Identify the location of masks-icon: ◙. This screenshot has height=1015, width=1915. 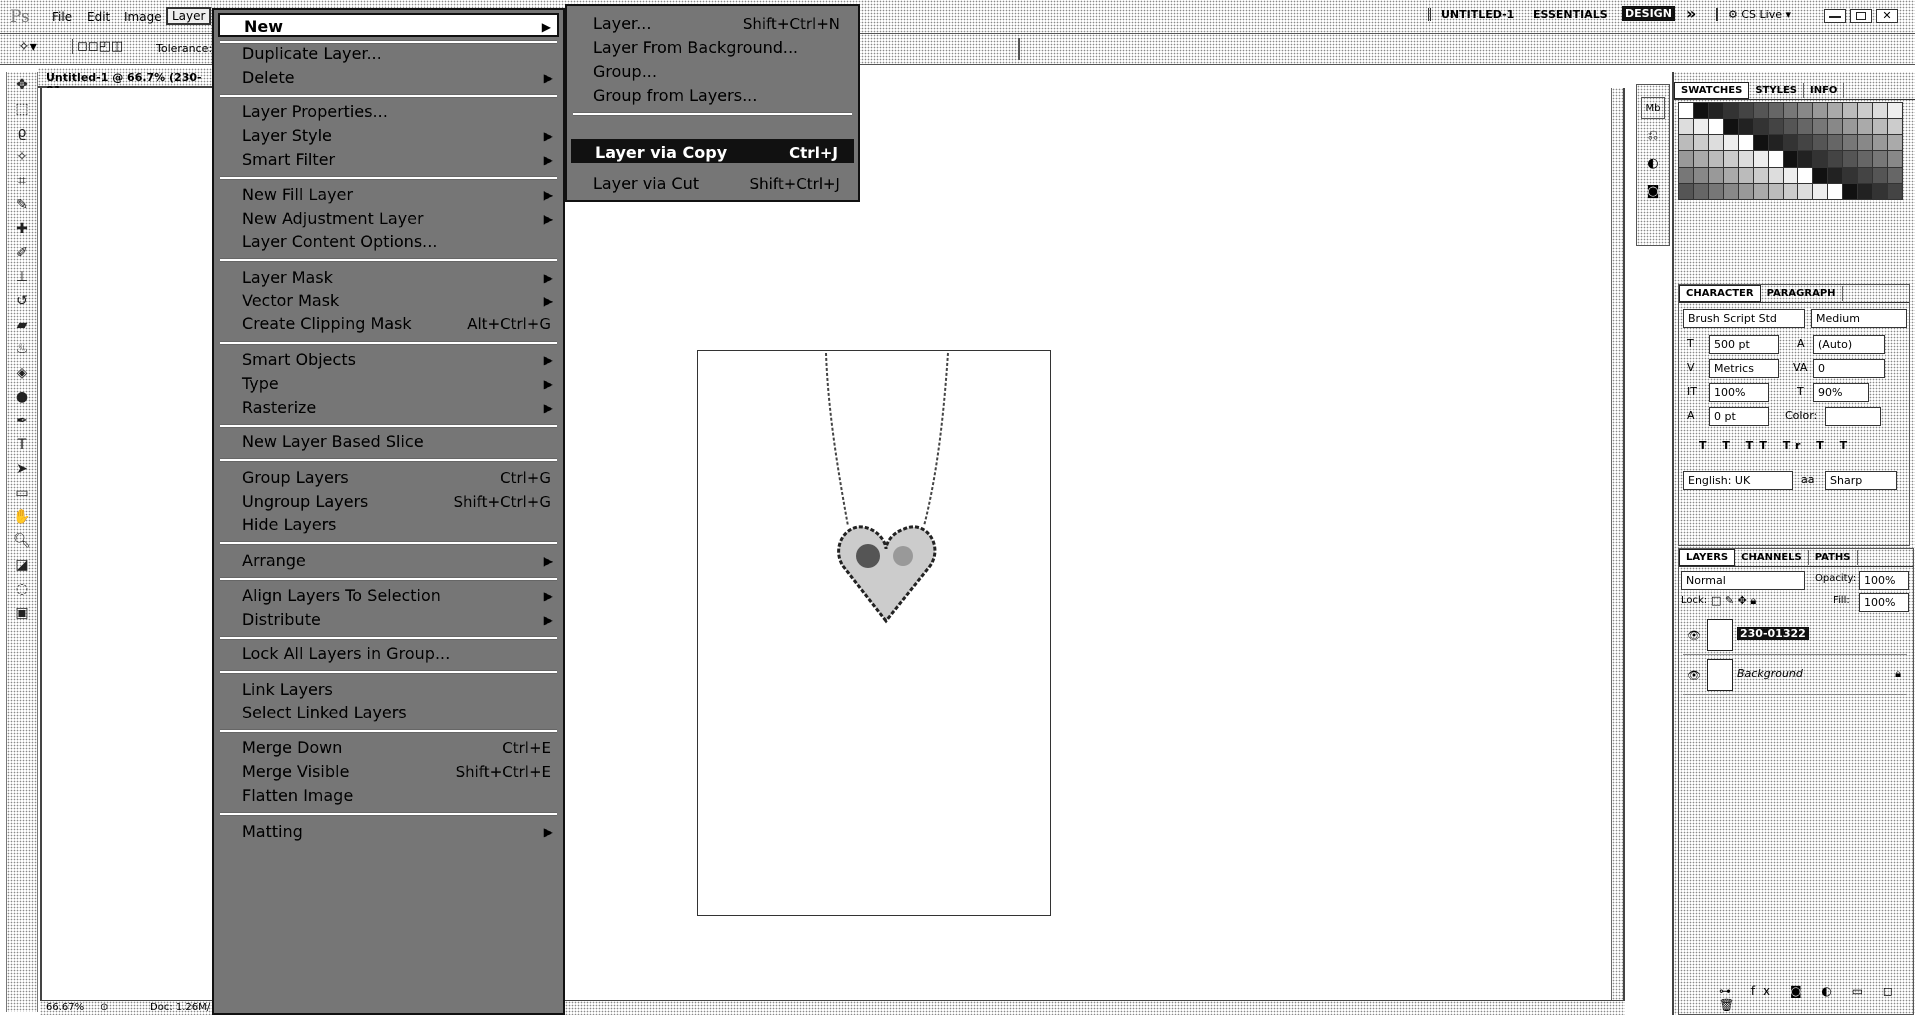
(1653, 192).